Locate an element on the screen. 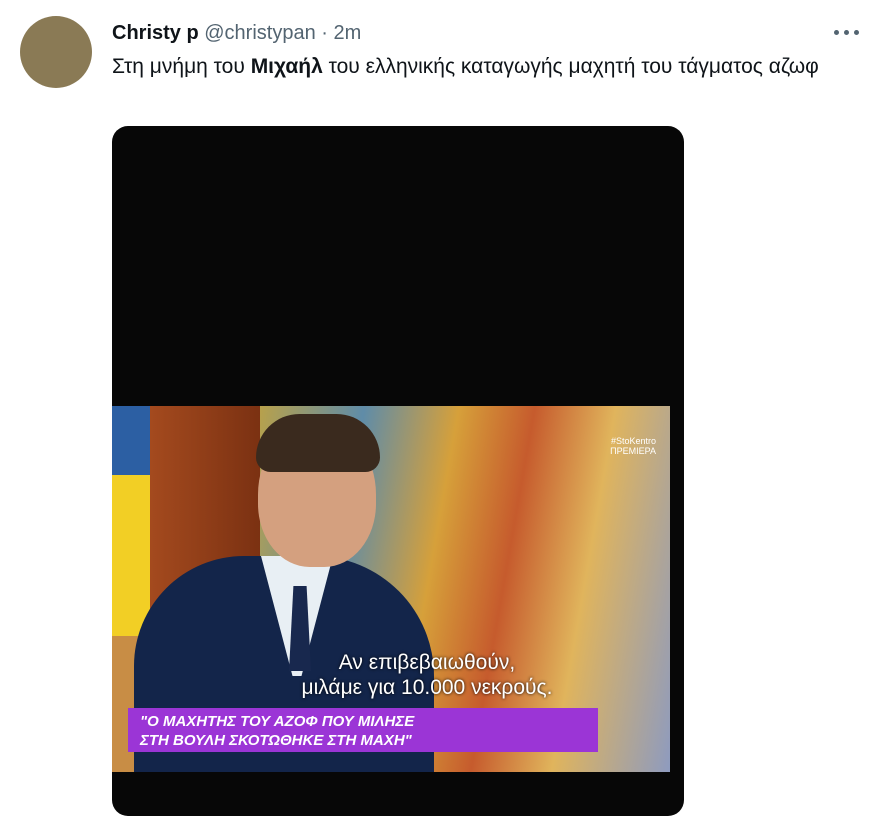 Image resolution: width=880 pixels, height=816 pixels. logo-line: ΠΡΕΜΙΕΡΑ is located at coordinates (633, 451).